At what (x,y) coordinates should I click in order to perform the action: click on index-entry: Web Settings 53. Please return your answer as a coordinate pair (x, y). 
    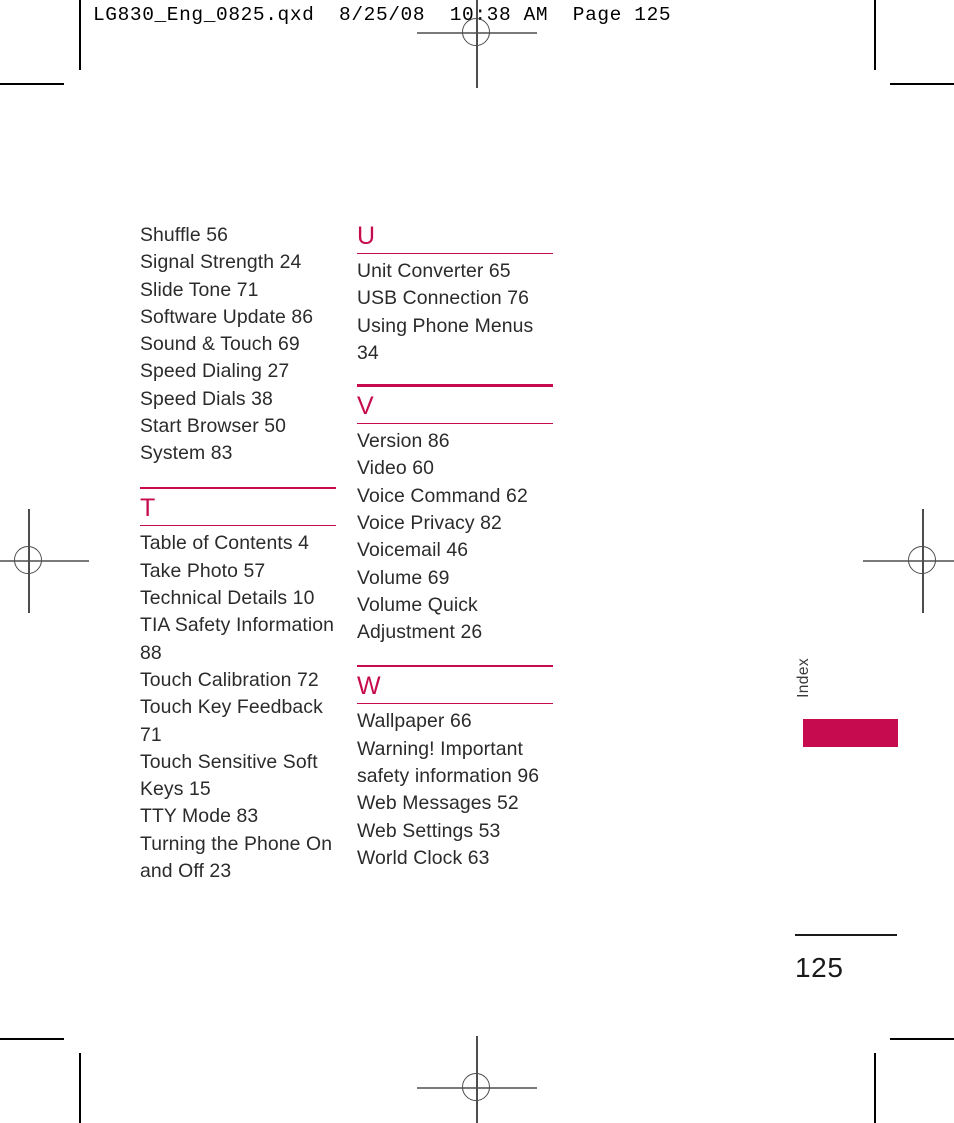
    Looking at the image, I should click on (429, 830).